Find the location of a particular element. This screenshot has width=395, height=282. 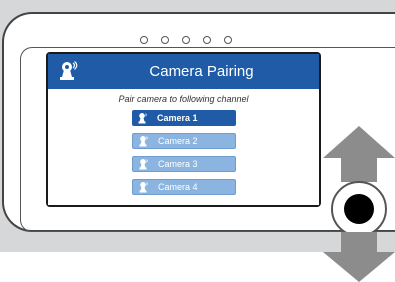

channel-label: Camera 2 is located at coordinates (178, 141).